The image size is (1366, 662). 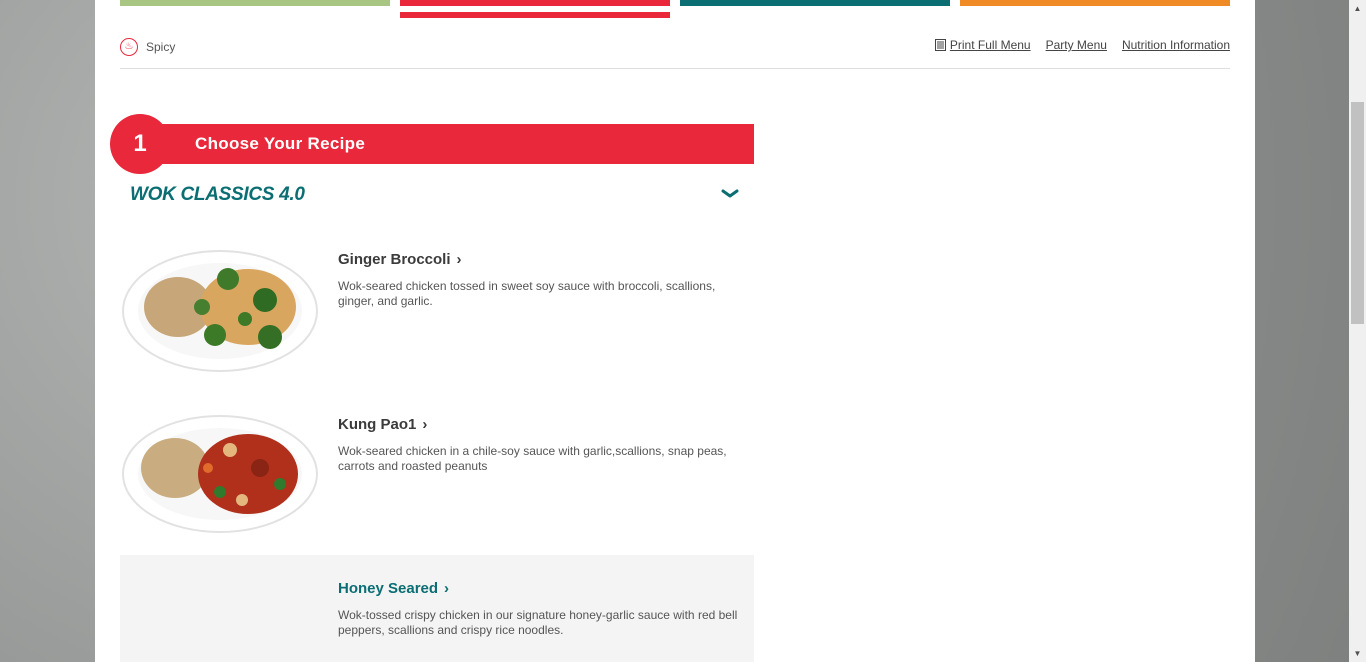 What do you see at coordinates (435, 197) in the screenshot?
I see `category-accordion-header: WOK CLASSICS 4.0` at bounding box center [435, 197].